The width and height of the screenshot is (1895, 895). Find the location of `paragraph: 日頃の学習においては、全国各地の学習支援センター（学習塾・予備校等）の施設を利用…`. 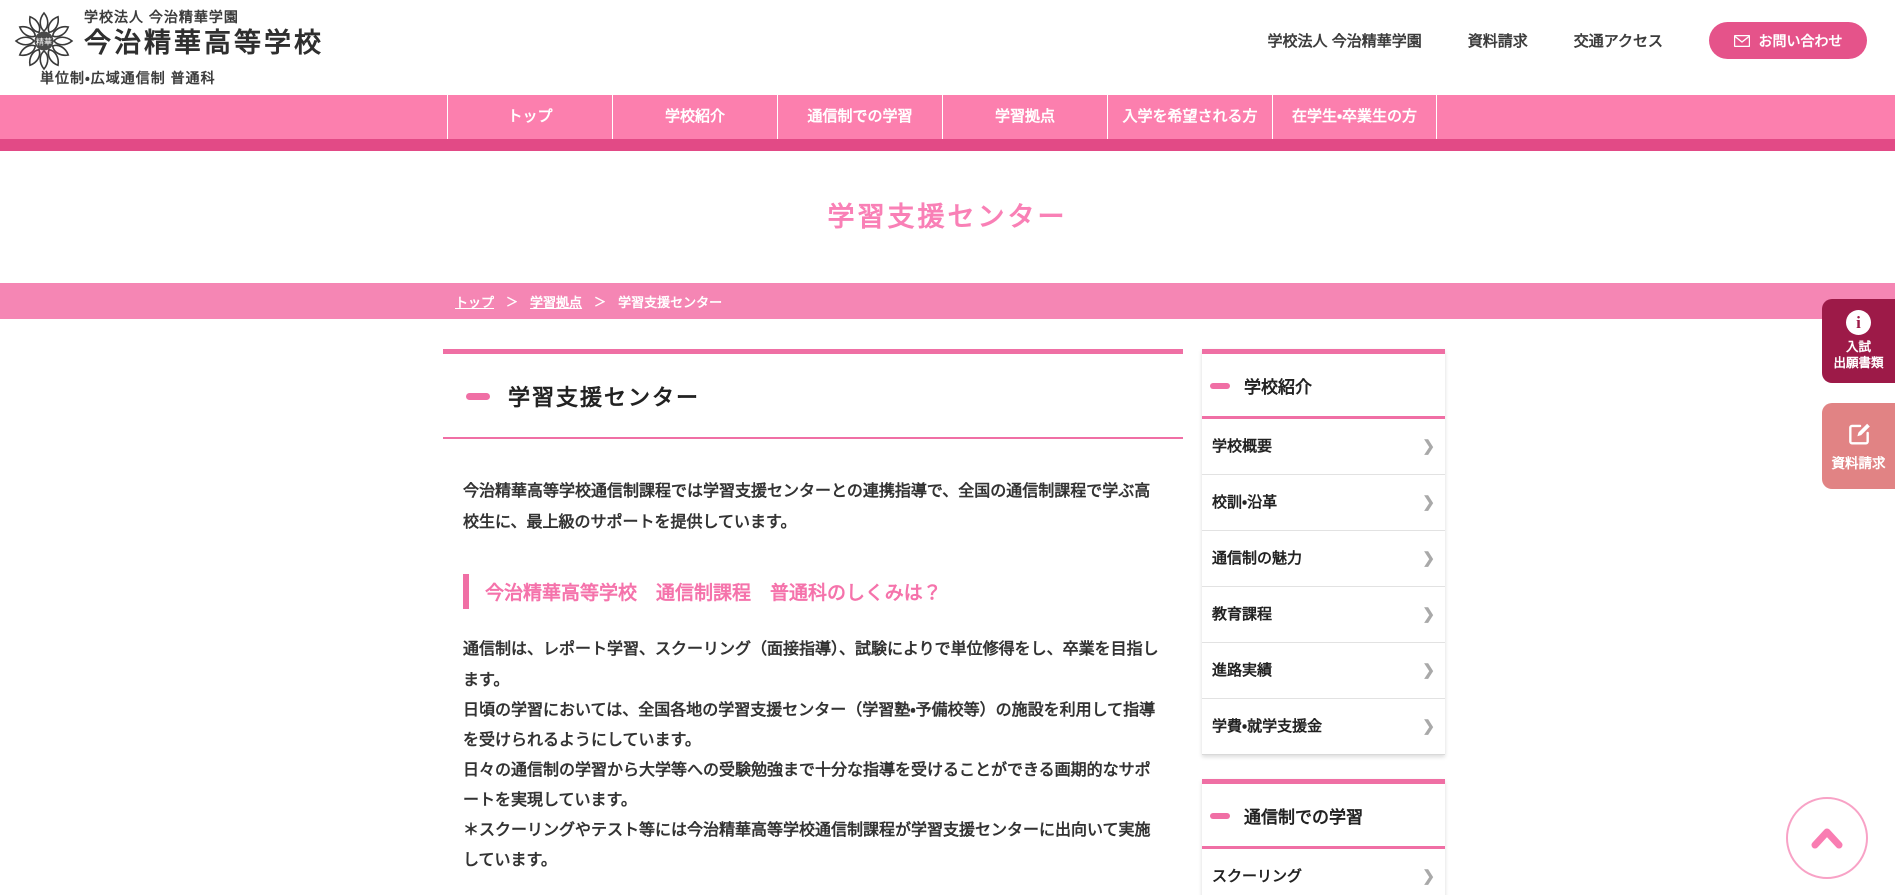

paragraph: 日頃の学習においては、全国各地の学習支援センター（学習塾・予備校等）の施設を利用… is located at coordinates (809, 725).